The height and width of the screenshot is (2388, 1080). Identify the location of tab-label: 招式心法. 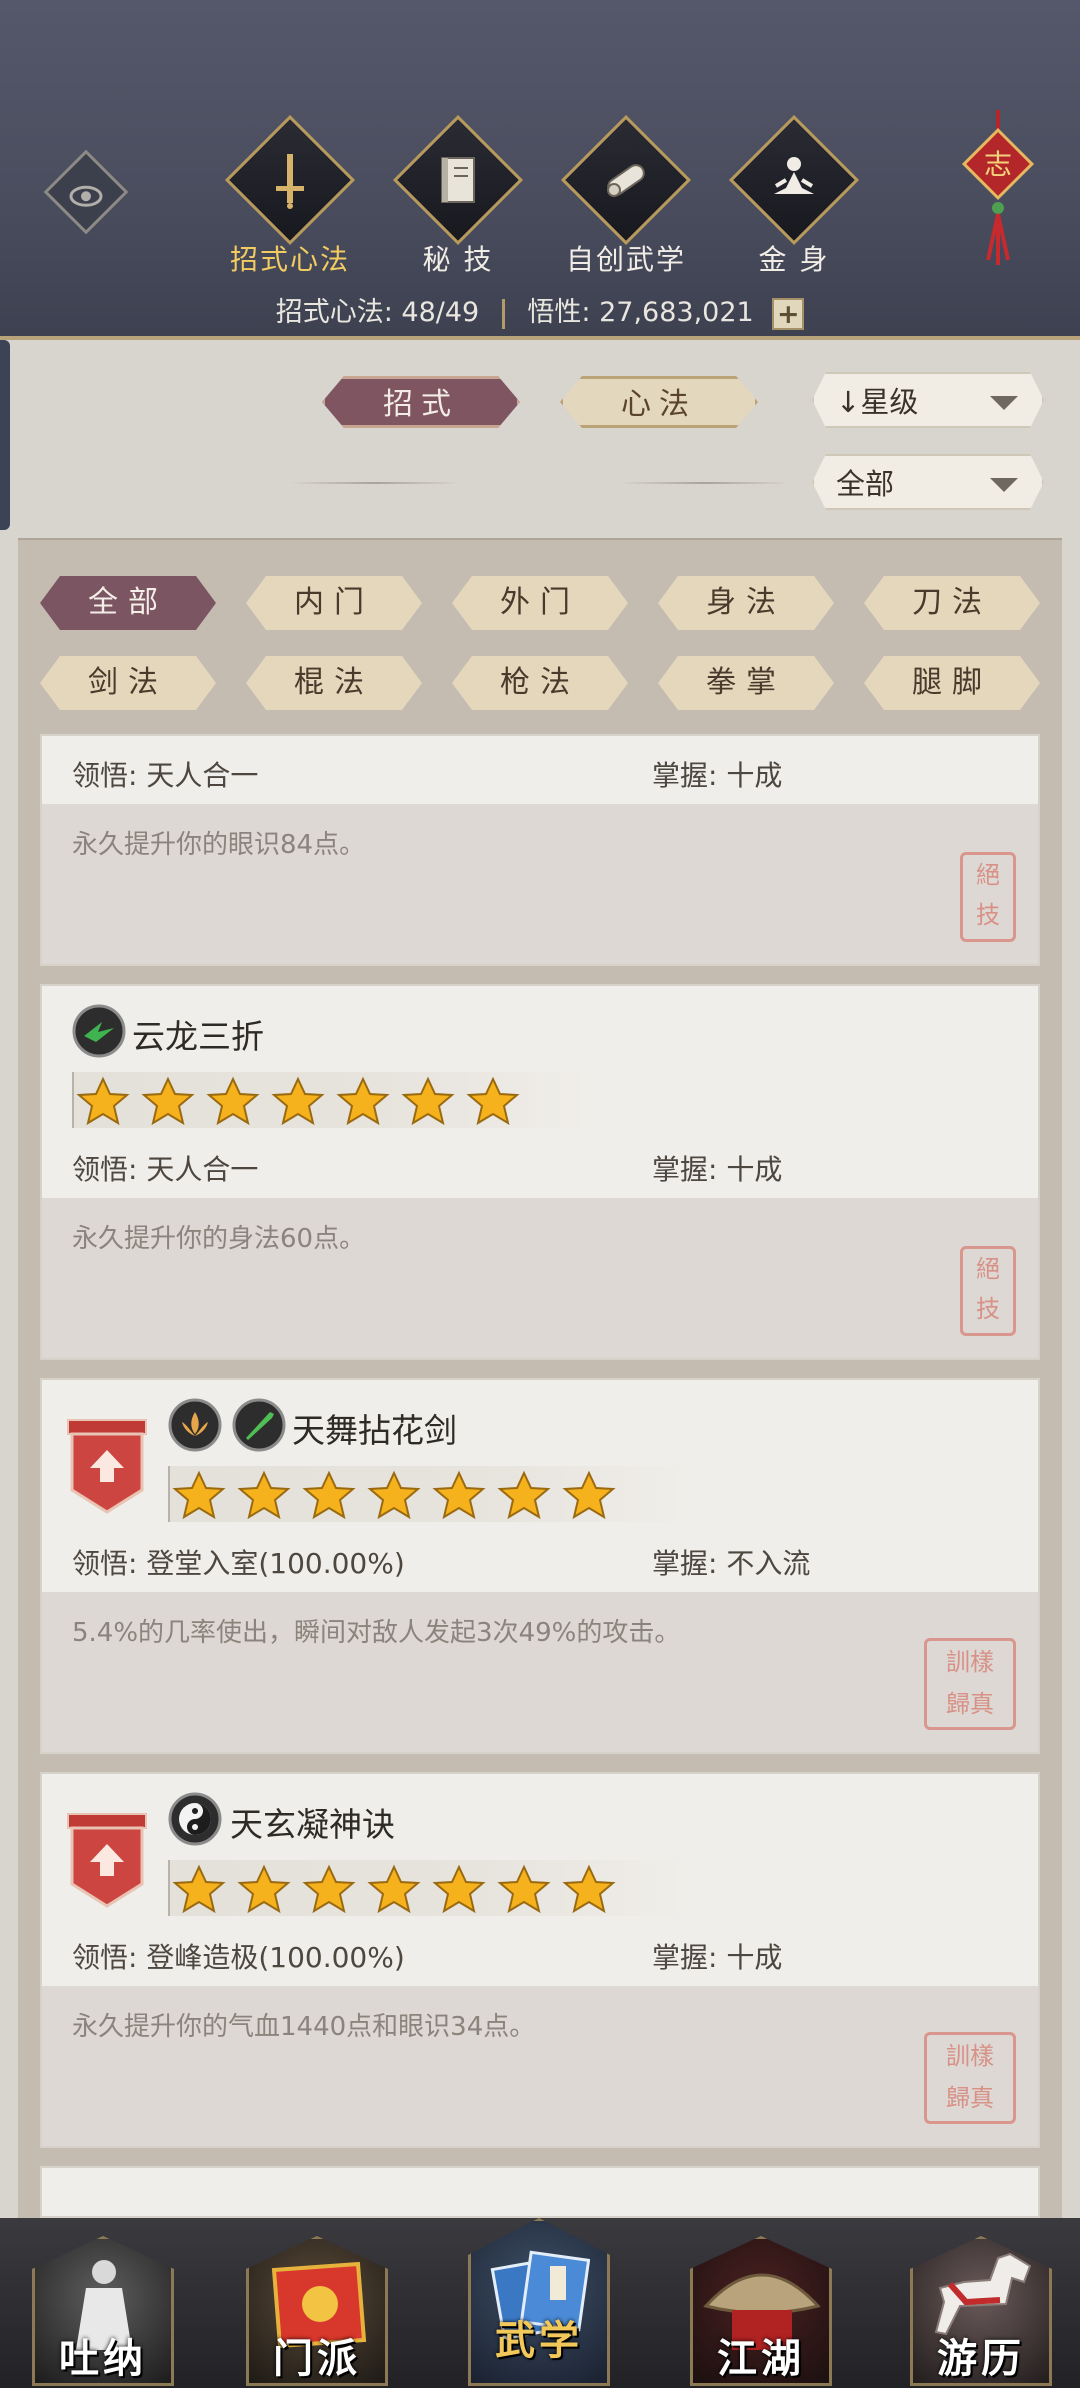
(289, 259).